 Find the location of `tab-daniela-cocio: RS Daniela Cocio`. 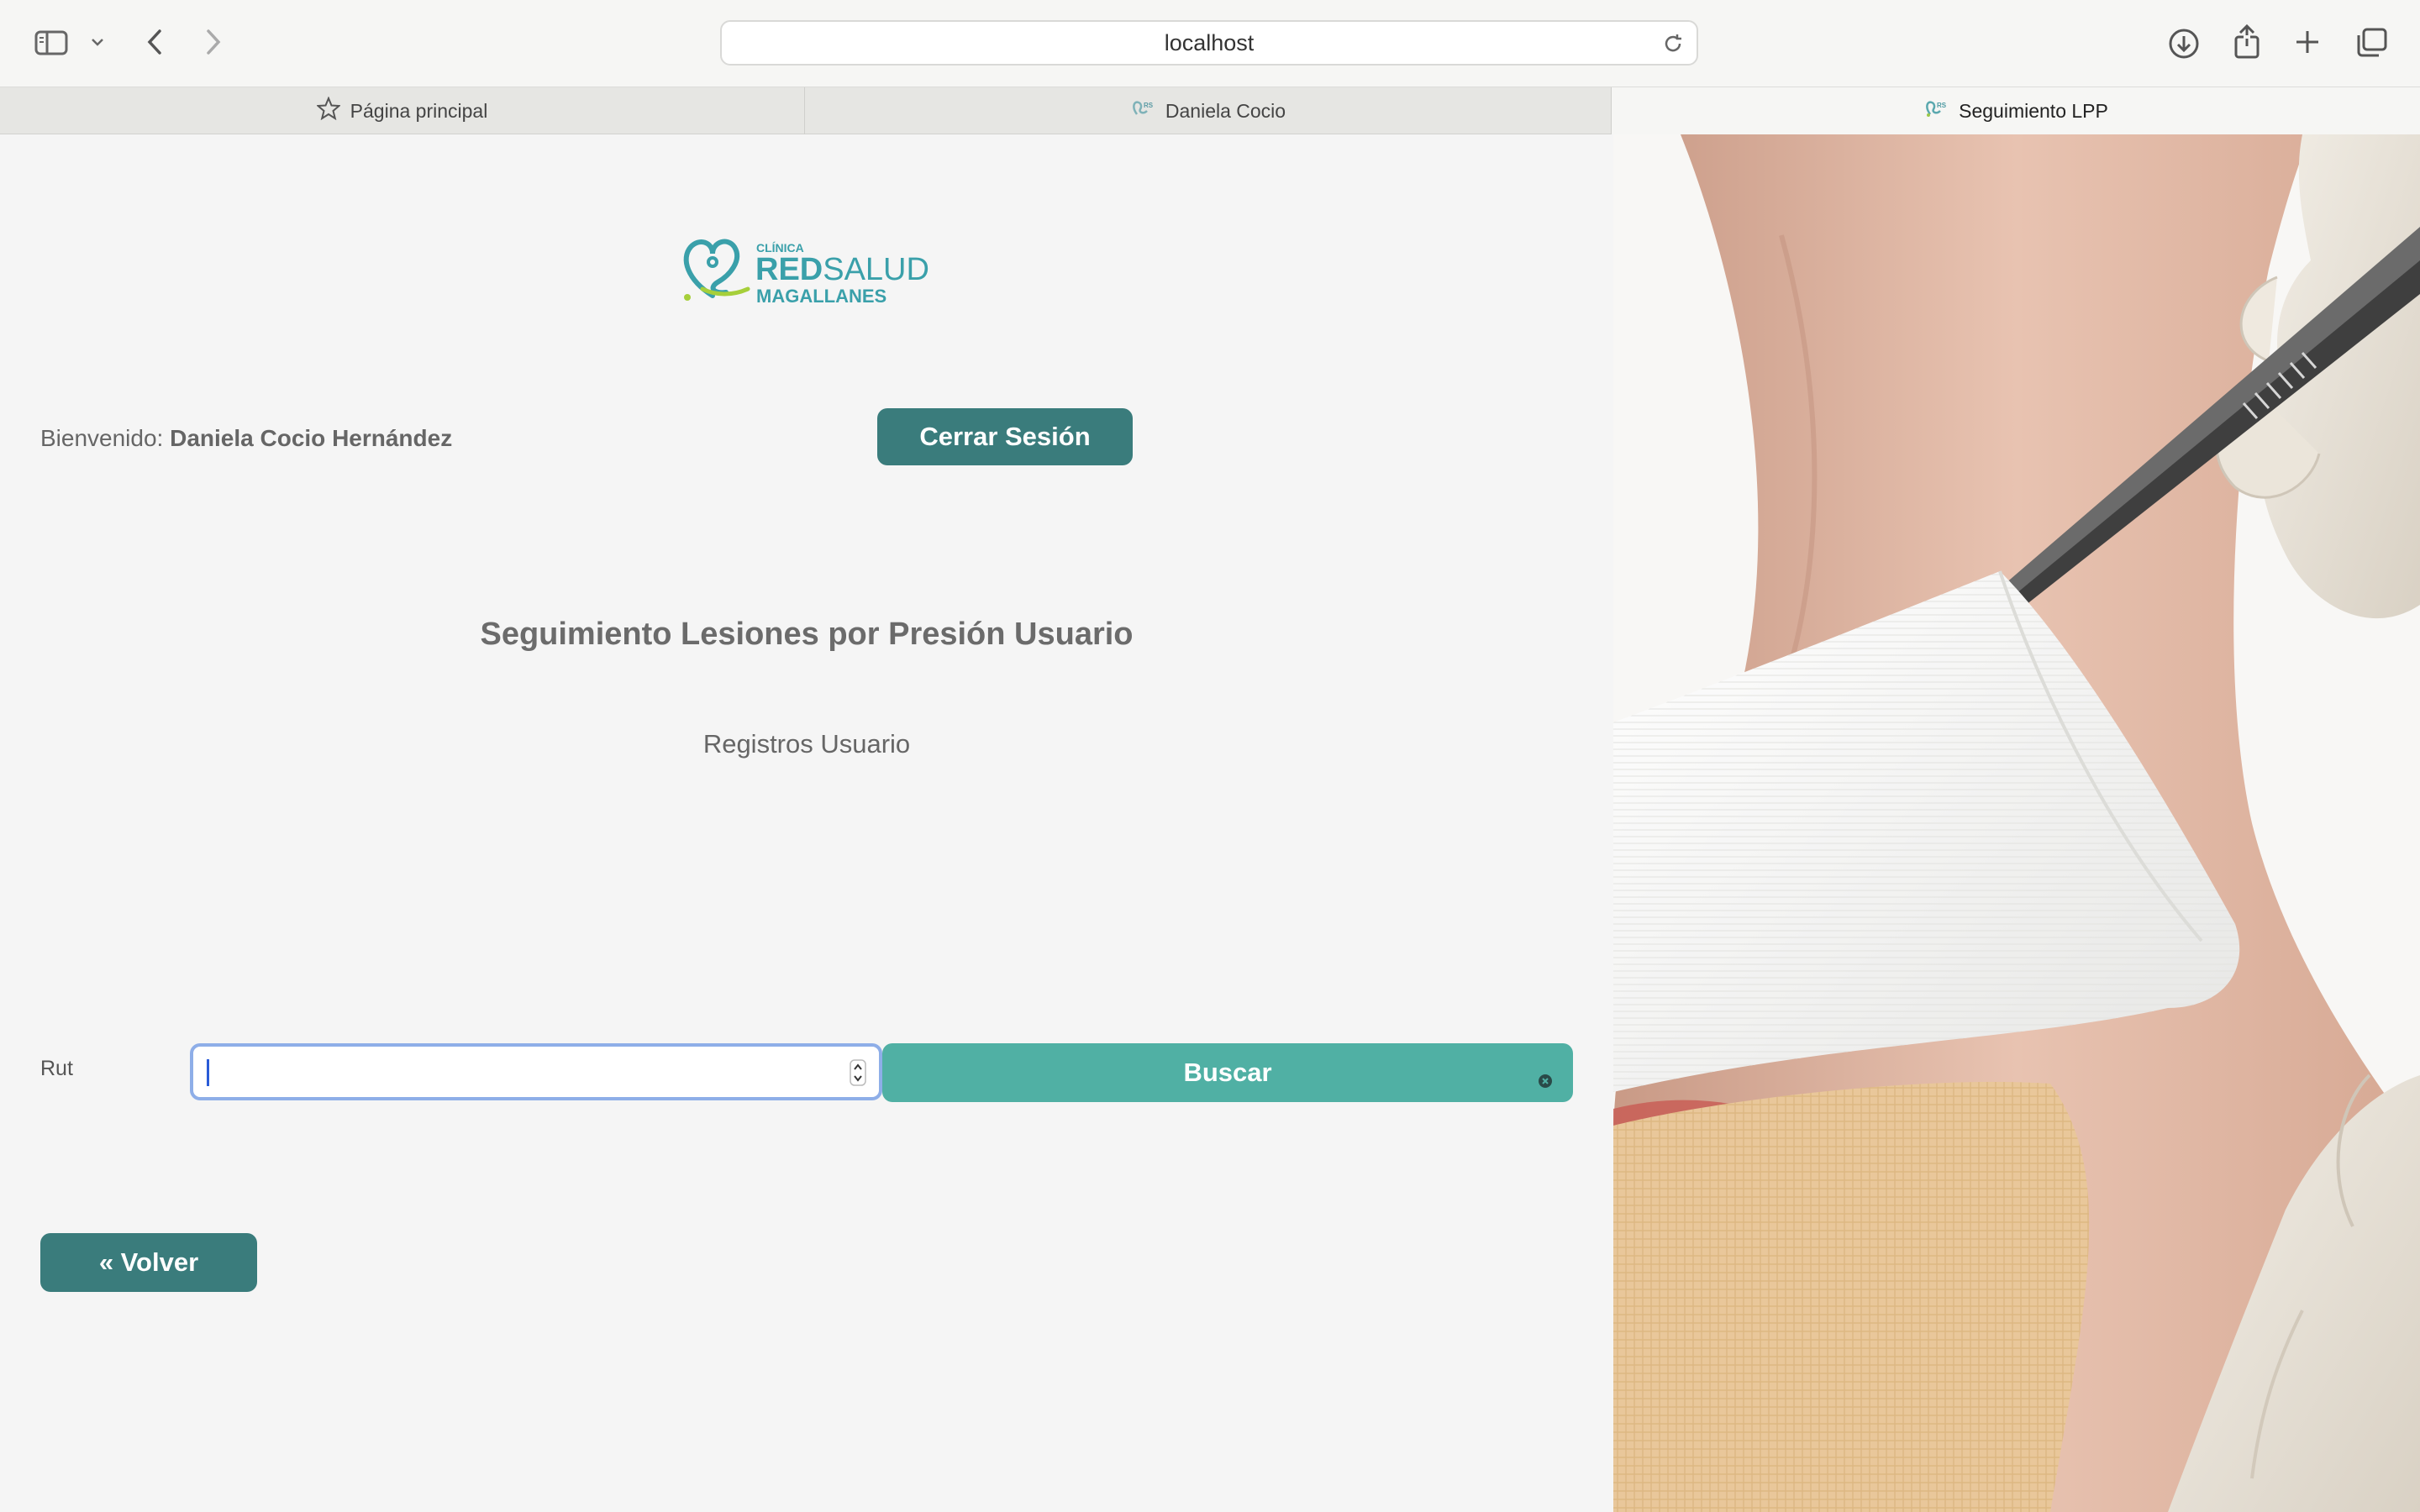

tab-daniela-cocio: RS Daniela Cocio is located at coordinates (1208, 110).